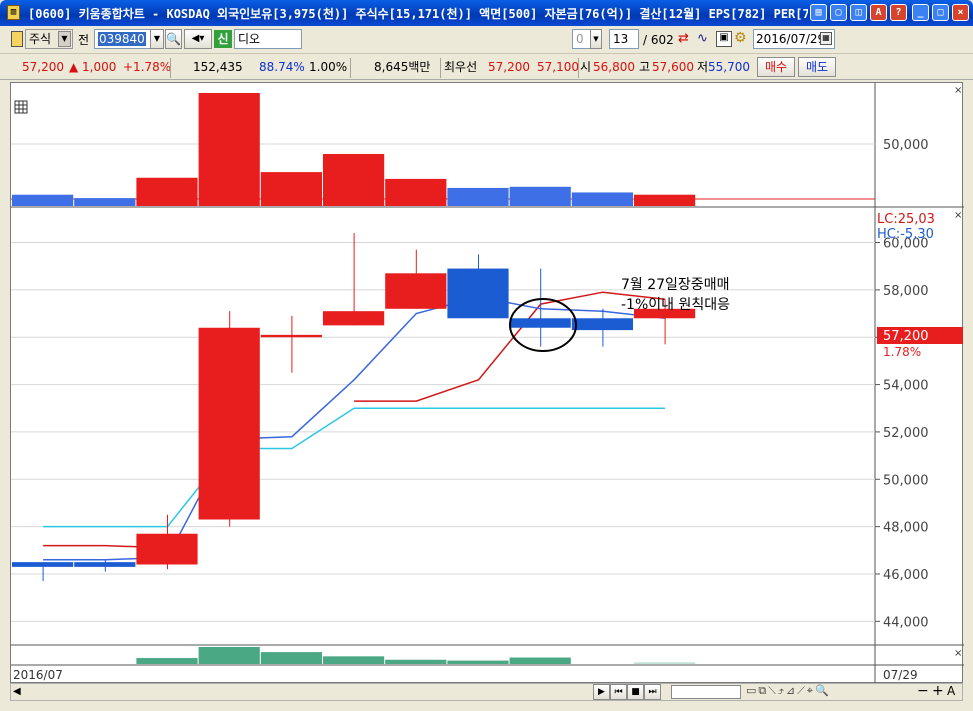 This screenshot has width=973, height=711. What do you see at coordinates (675, 305) in the screenshot?
I see `annotation-line-2: -1%이내 원칙대응` at bounding box center [675, 305].